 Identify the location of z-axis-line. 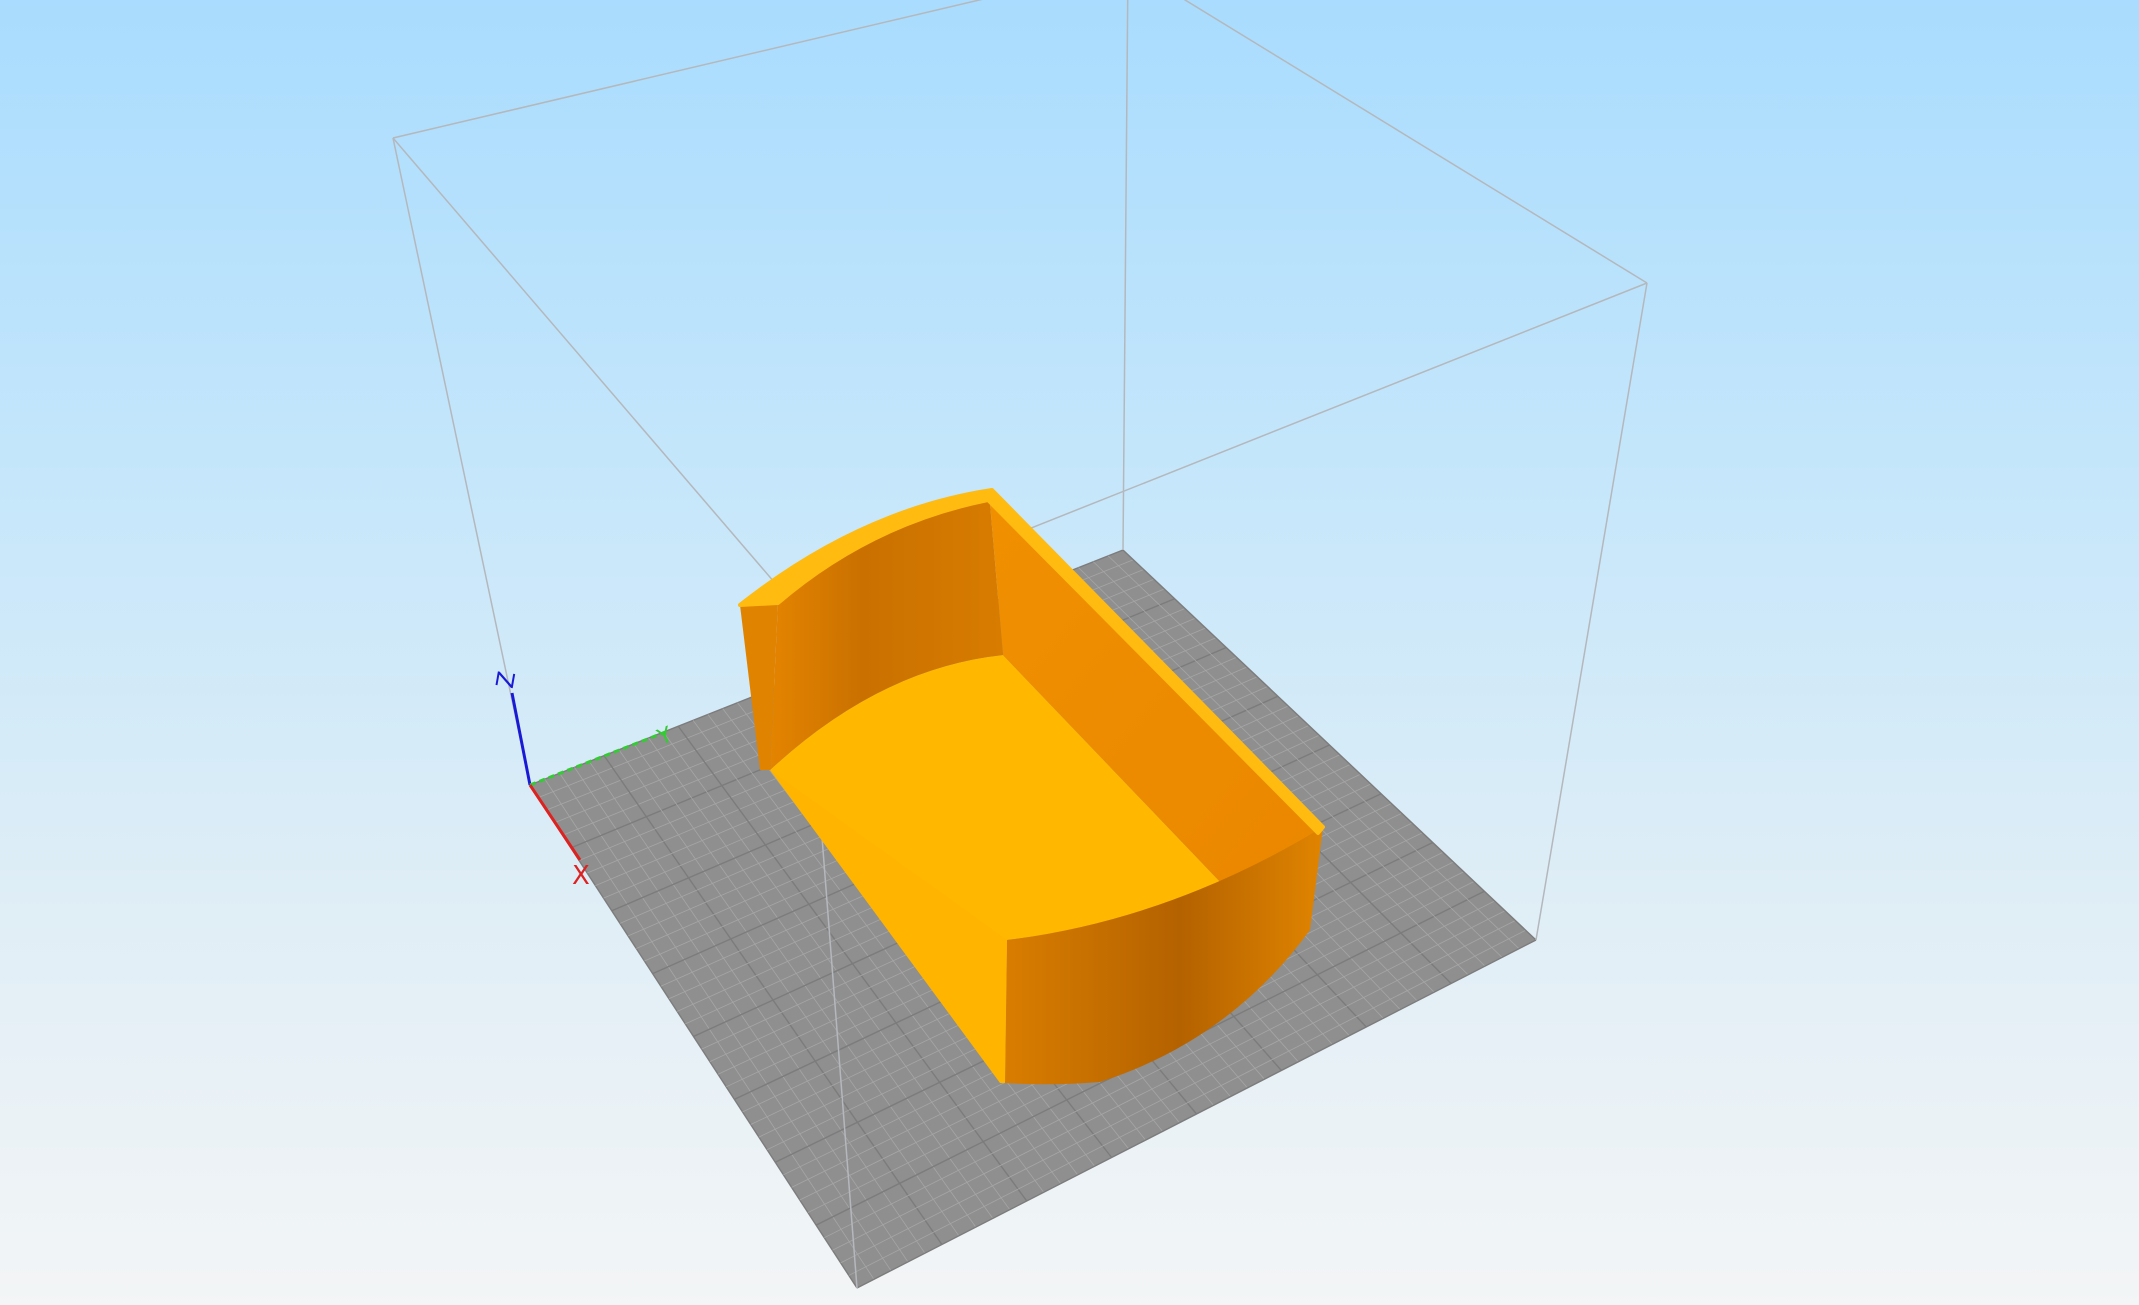
(521, 739).